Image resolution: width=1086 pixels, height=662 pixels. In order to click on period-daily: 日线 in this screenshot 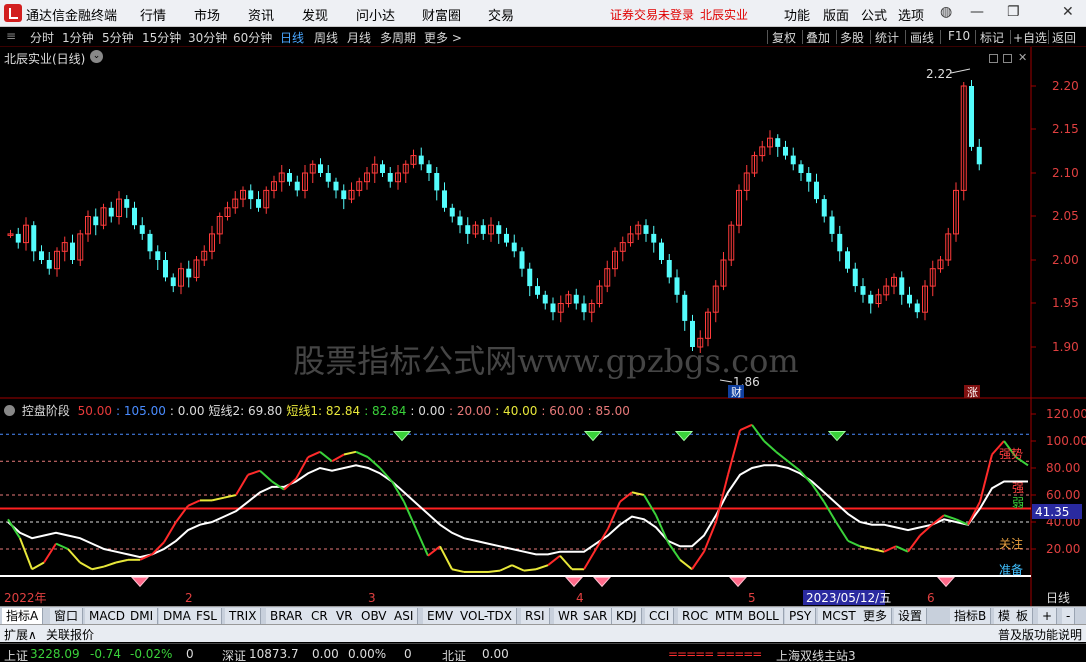, I will do `click(292, 37)`.